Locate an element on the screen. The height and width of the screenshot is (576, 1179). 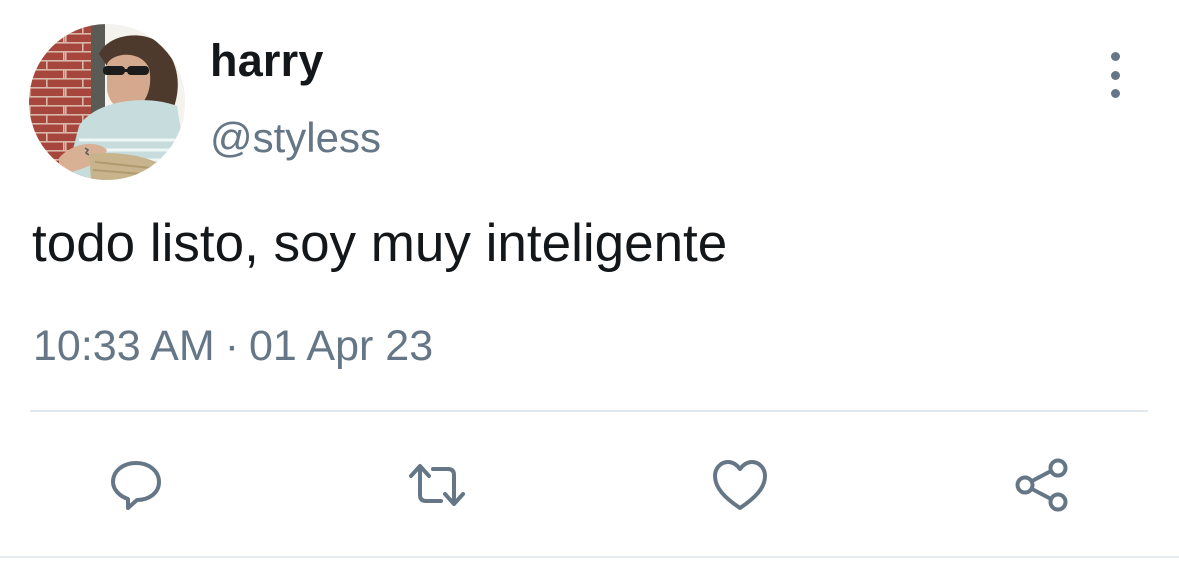
avatar is located at coordinates (107, 102).